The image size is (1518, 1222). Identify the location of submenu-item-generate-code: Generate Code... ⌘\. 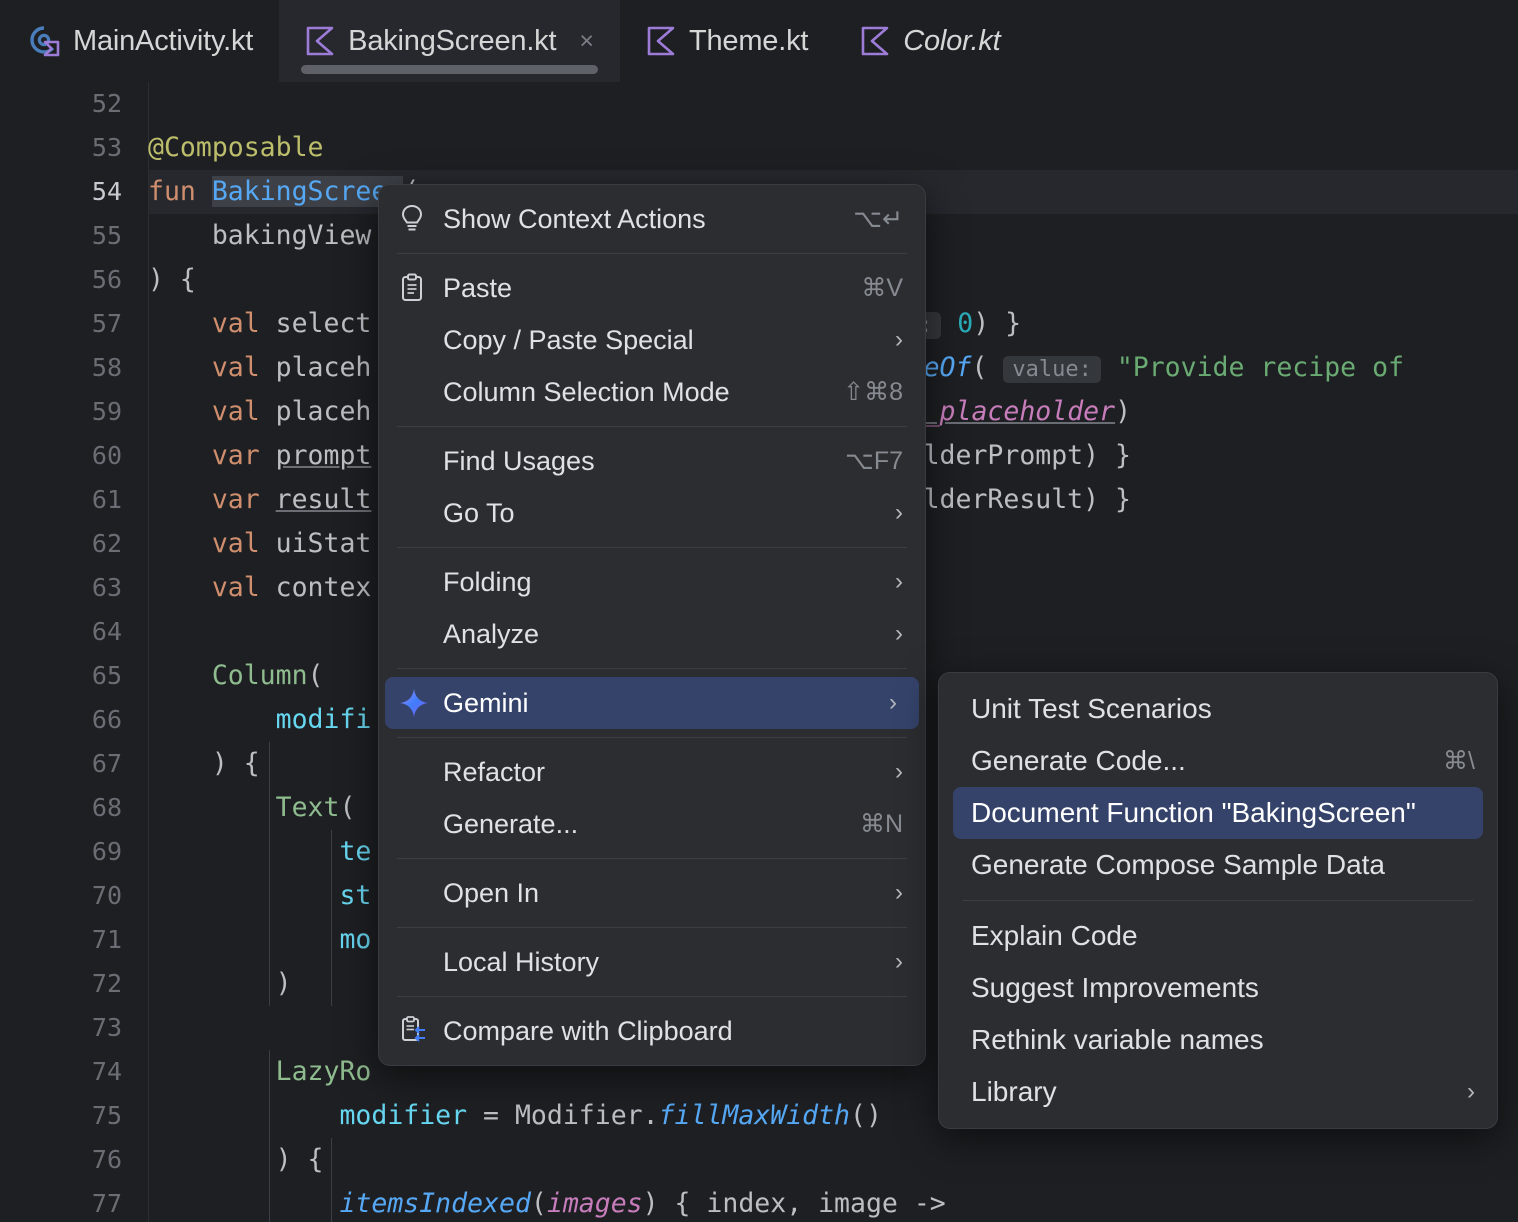
(1218, 761).